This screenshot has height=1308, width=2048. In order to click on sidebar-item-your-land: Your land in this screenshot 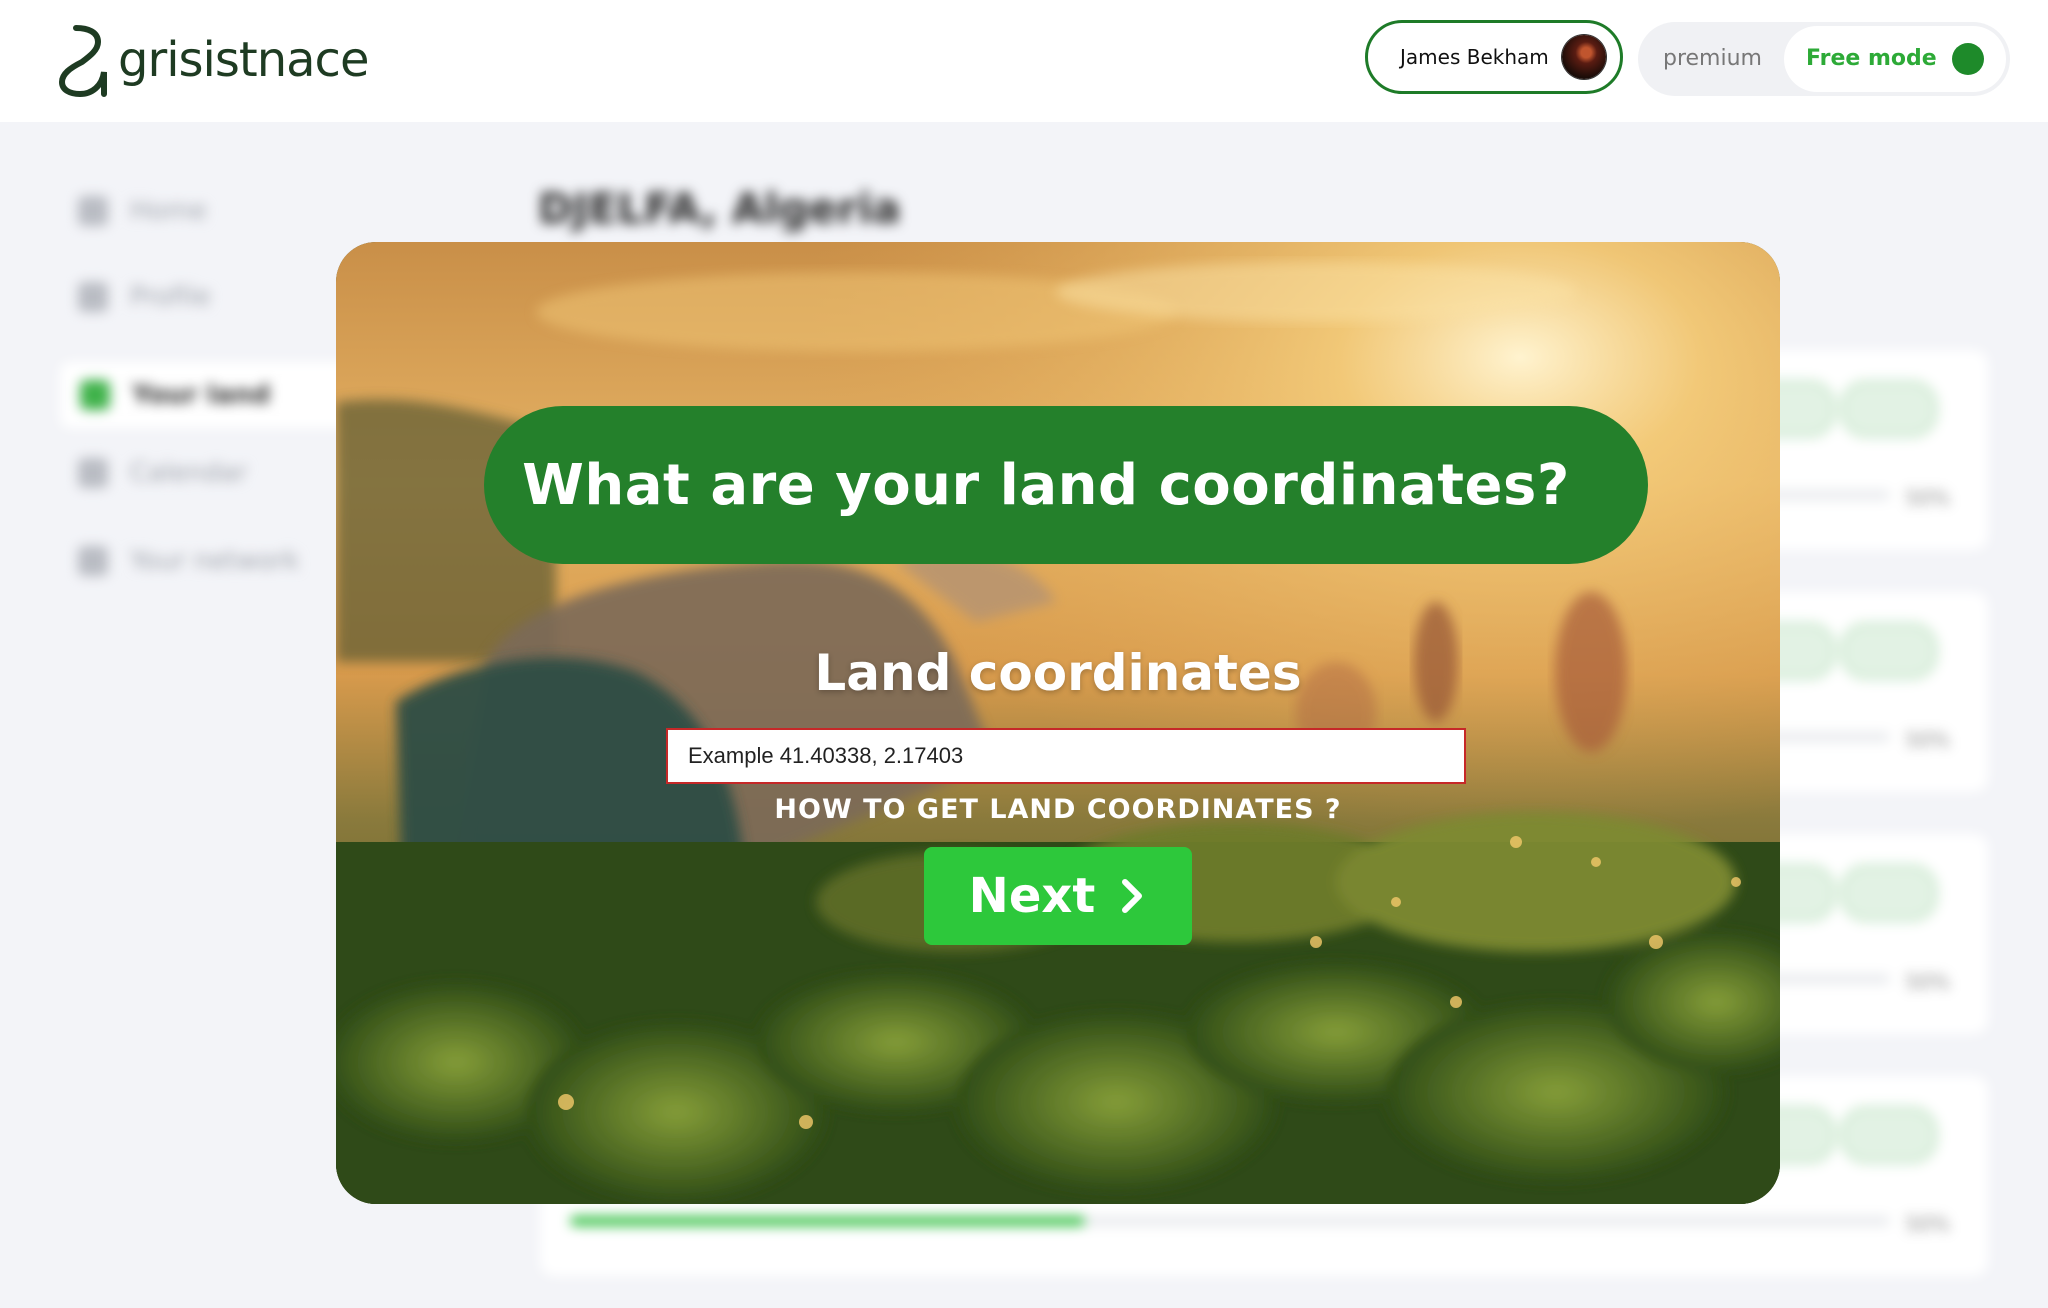, I will do `click(210, 395)`.